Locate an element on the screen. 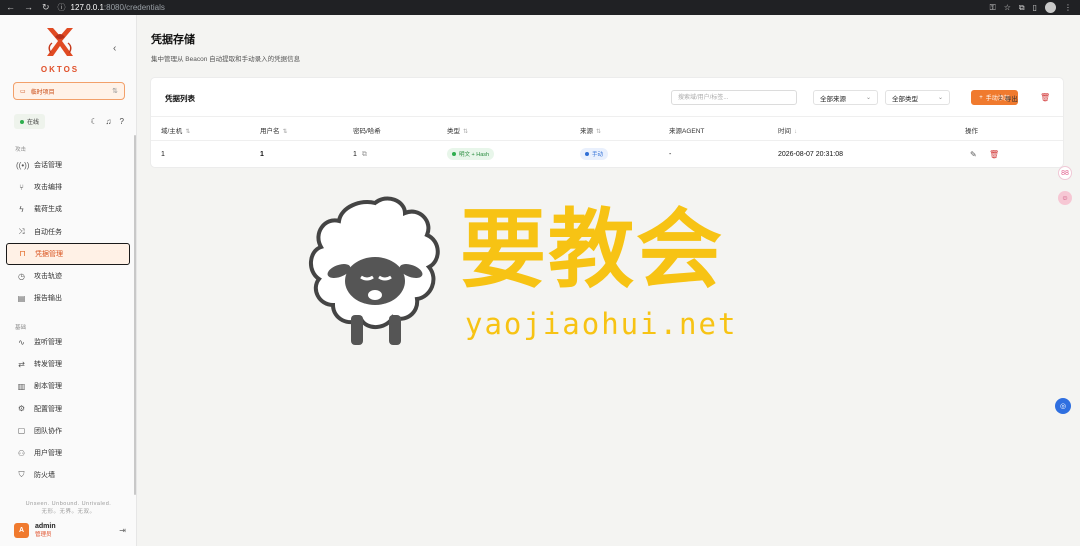  clock-icon: ◷ is located at coordinates (21, 276).